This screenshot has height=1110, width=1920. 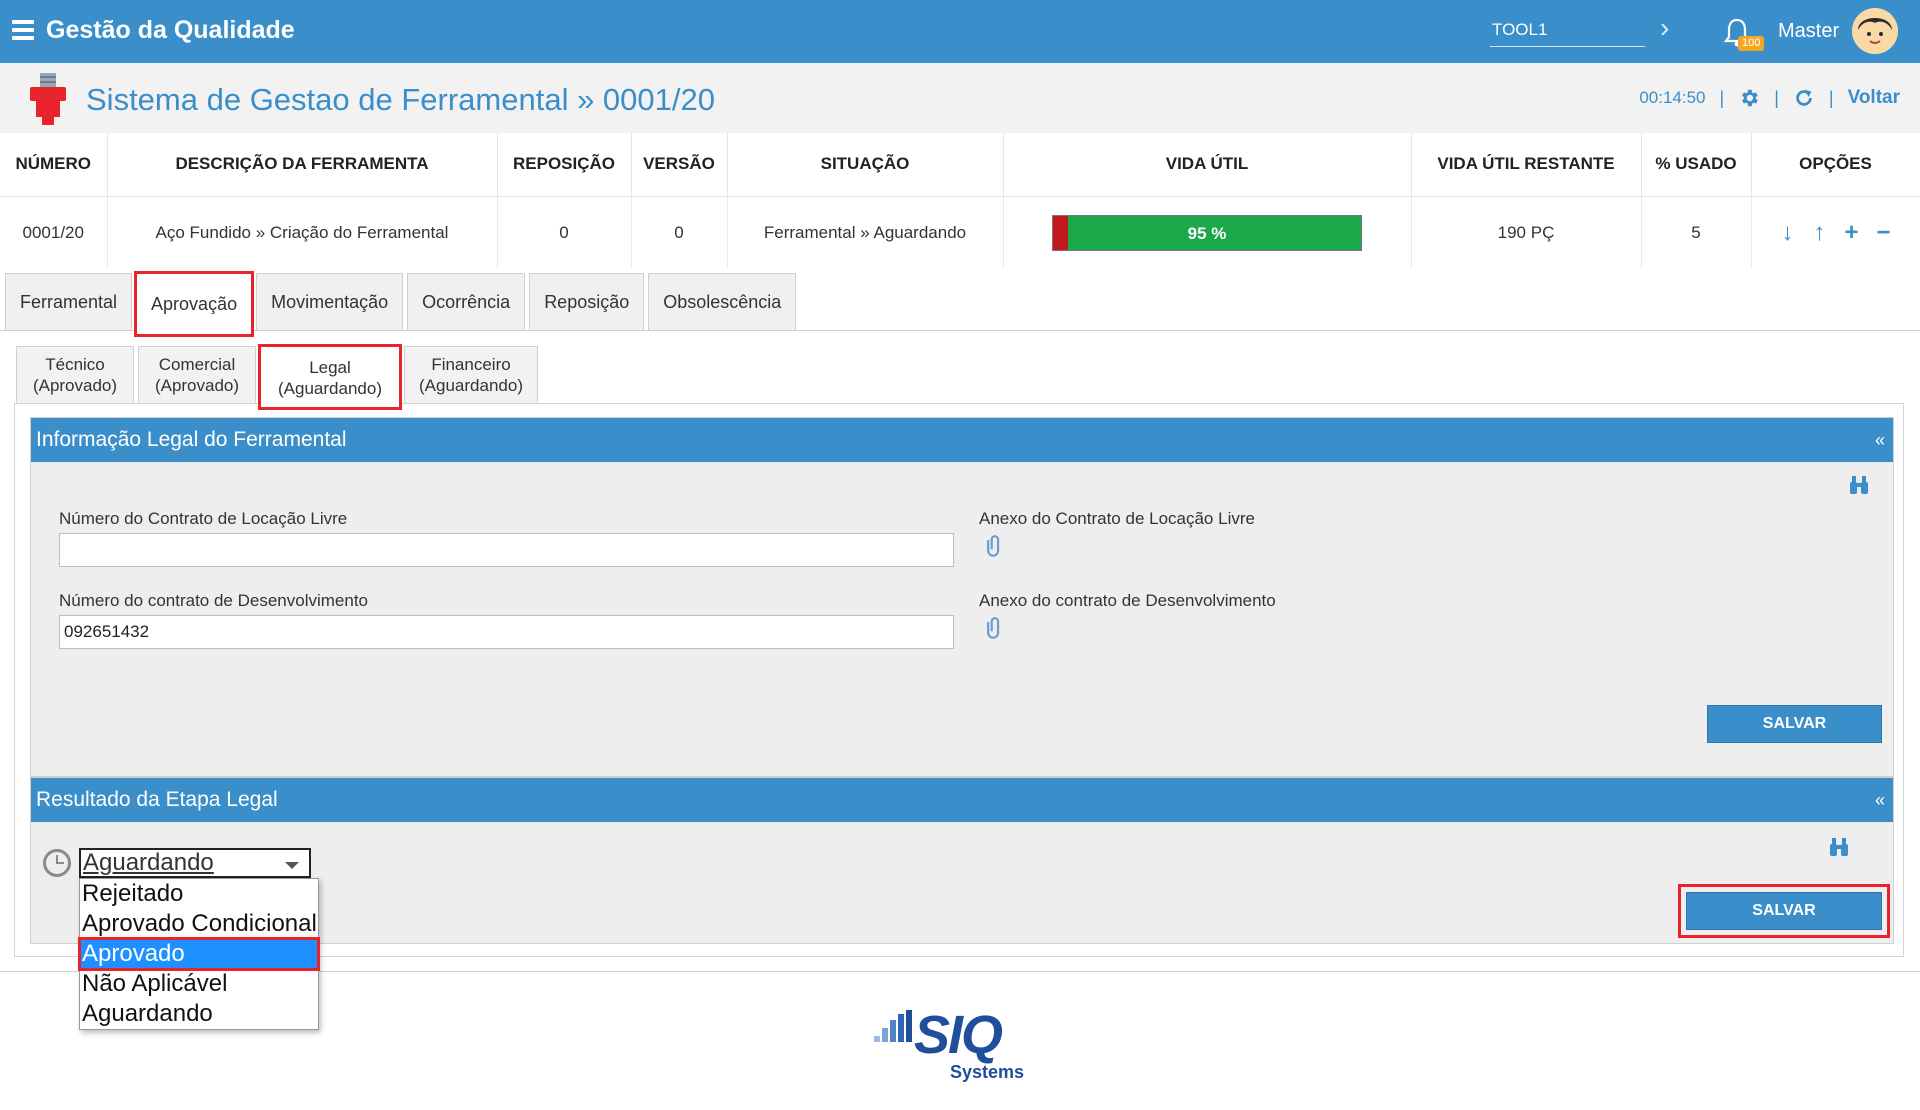 I want to click on dropdown-option: Aprovado Condicional, so click(x=199, y=924).